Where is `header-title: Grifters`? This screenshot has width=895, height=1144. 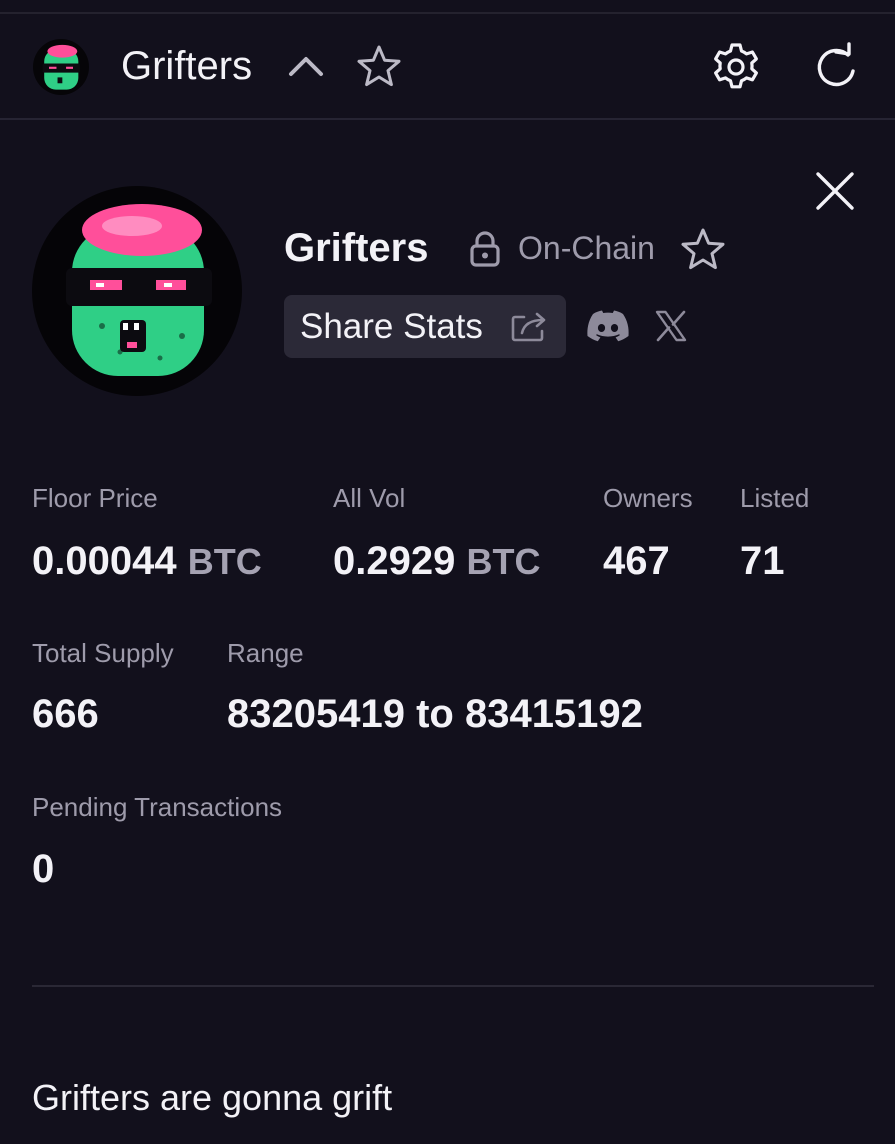 header-title: Grifters is located at coordinates (186, 66).